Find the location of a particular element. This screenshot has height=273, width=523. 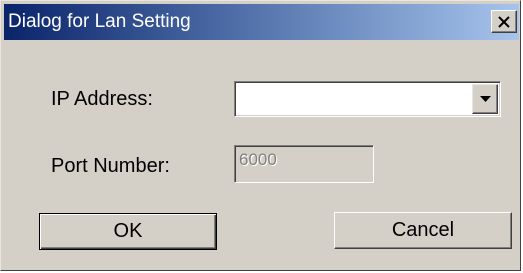

window-title: Dialog for Lan Setting is located at coordinates (99, 21).